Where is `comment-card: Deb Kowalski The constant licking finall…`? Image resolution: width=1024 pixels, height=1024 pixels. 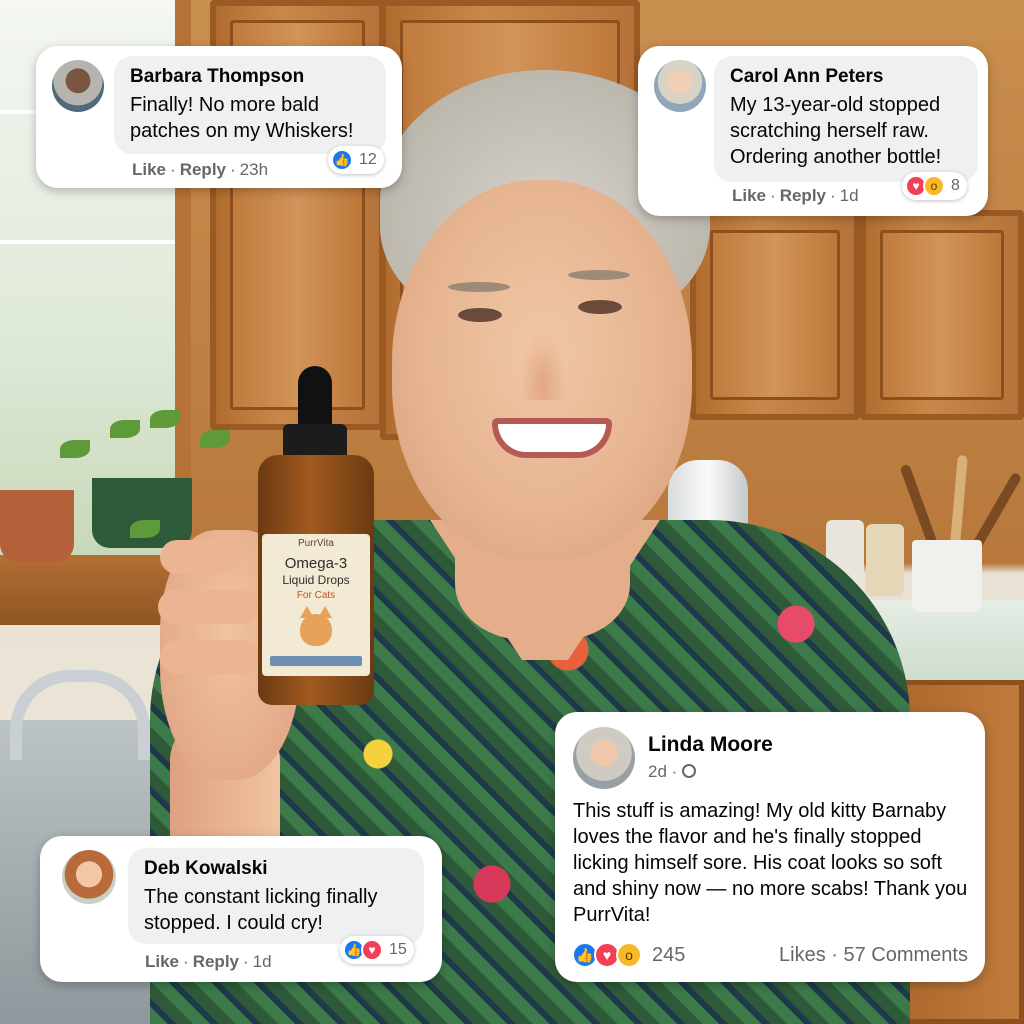 comment-card: Deb Kowalski The constant licking finall… is located at coordinates (241, 909).